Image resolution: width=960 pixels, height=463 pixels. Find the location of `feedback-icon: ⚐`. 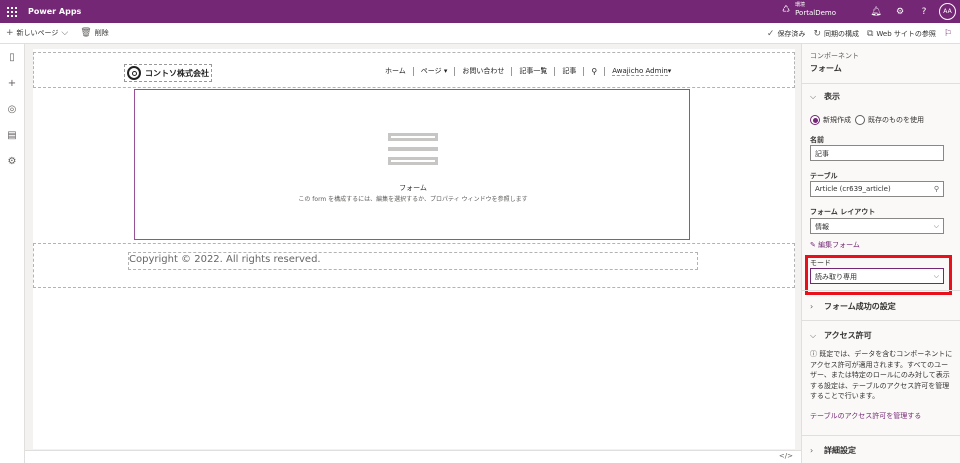

feedback-icon: ⚐ is located at coordinates (947, 33).